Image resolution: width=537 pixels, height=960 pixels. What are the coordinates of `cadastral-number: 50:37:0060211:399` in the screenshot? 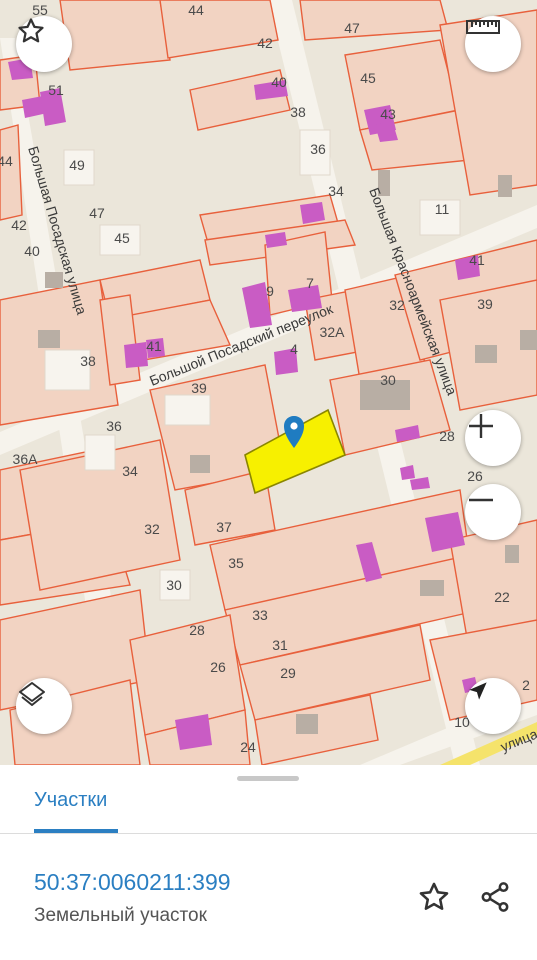 It's located at (132, 882).